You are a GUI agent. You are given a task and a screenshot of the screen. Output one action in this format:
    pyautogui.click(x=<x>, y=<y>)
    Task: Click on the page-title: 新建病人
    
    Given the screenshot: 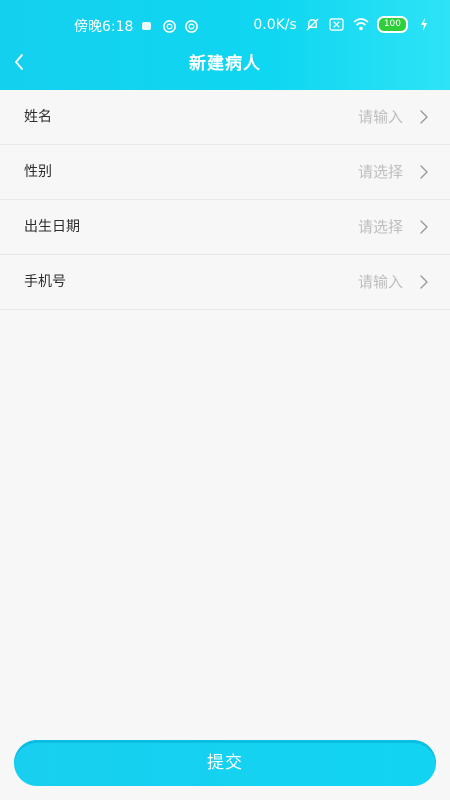 What is the action you would take?
    pyautogui.click(x=225, y=64)
    